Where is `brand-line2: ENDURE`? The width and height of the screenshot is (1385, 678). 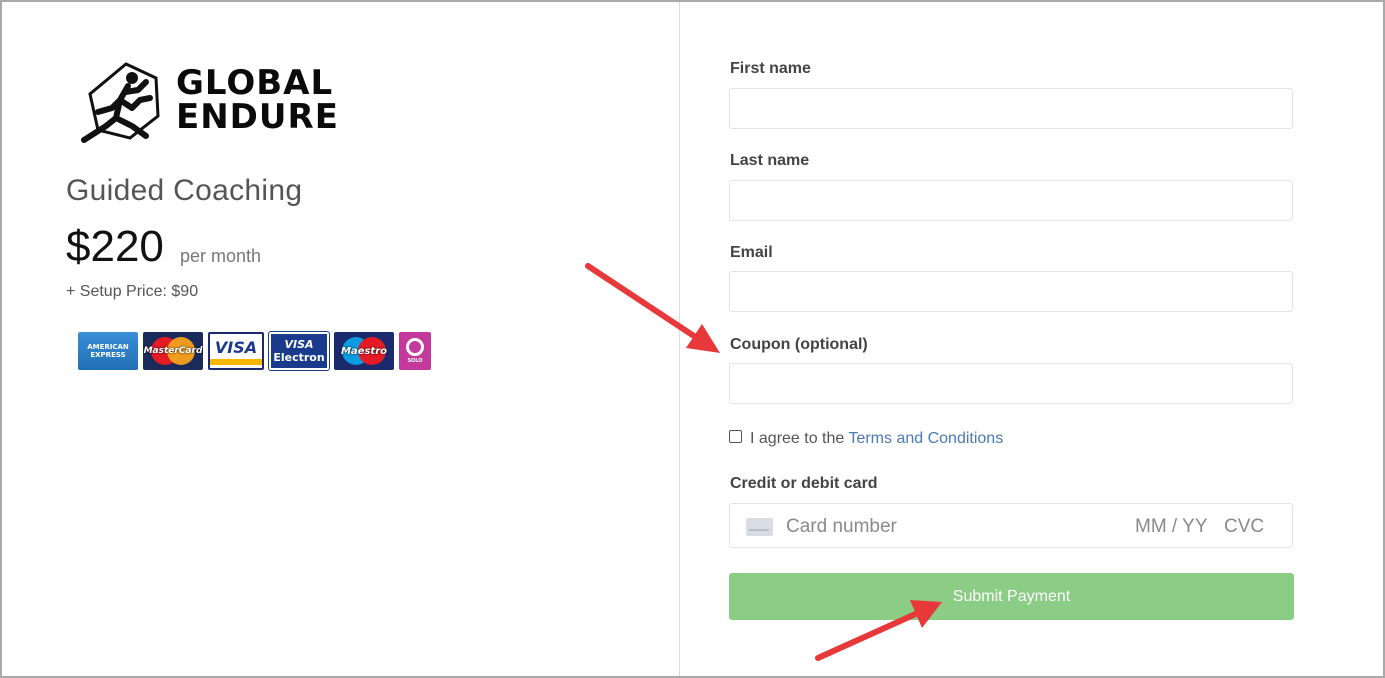 brand-line2: ENDURE is located at coordinates (257, 117).